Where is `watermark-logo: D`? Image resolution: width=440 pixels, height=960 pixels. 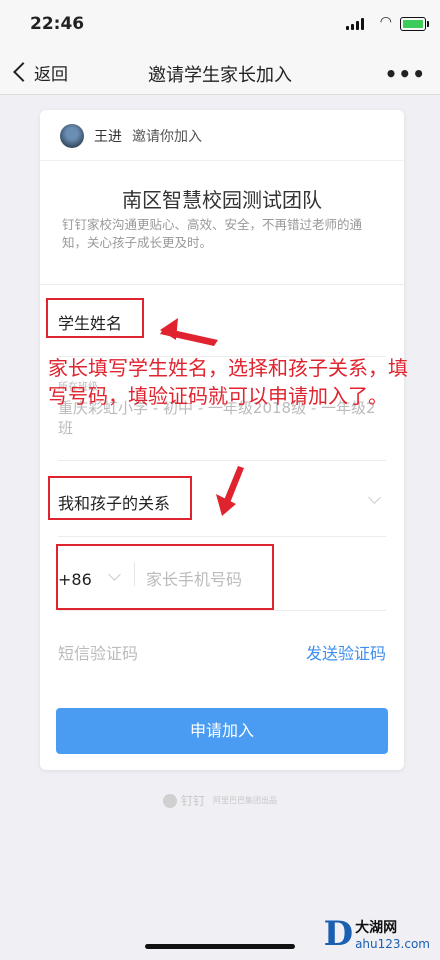
watermark-logo: D is located at coordinates (338, 934).